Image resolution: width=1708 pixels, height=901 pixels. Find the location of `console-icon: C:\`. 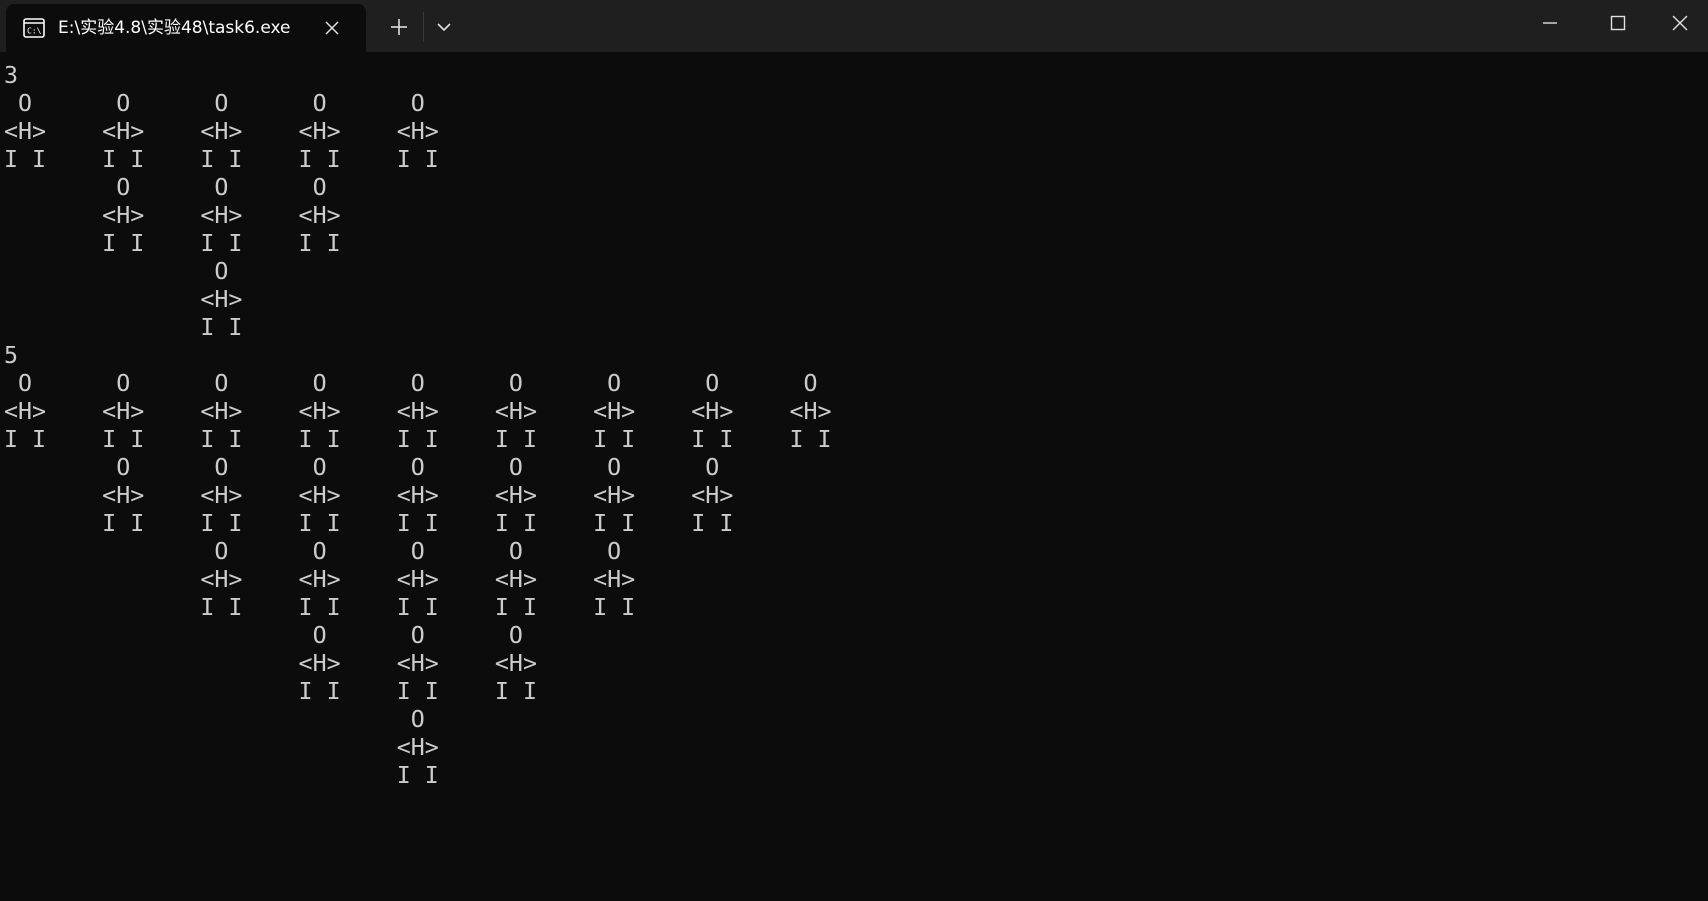

console-icon: C:\ is located at coordinates (34, 28).